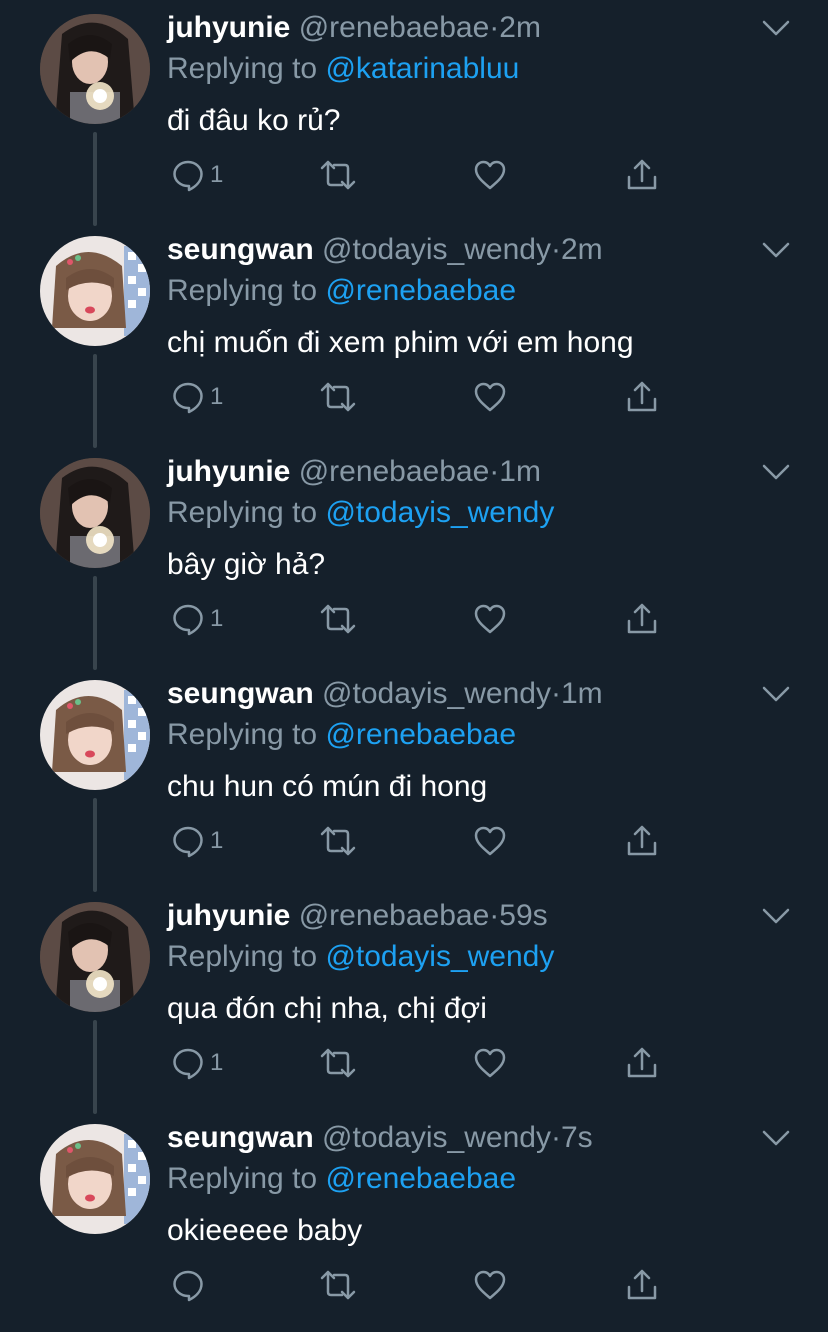  Describe the element at coordinates (265, 1230) in the screenshot. I see `tweet-text: okieeeee baby` at that location.